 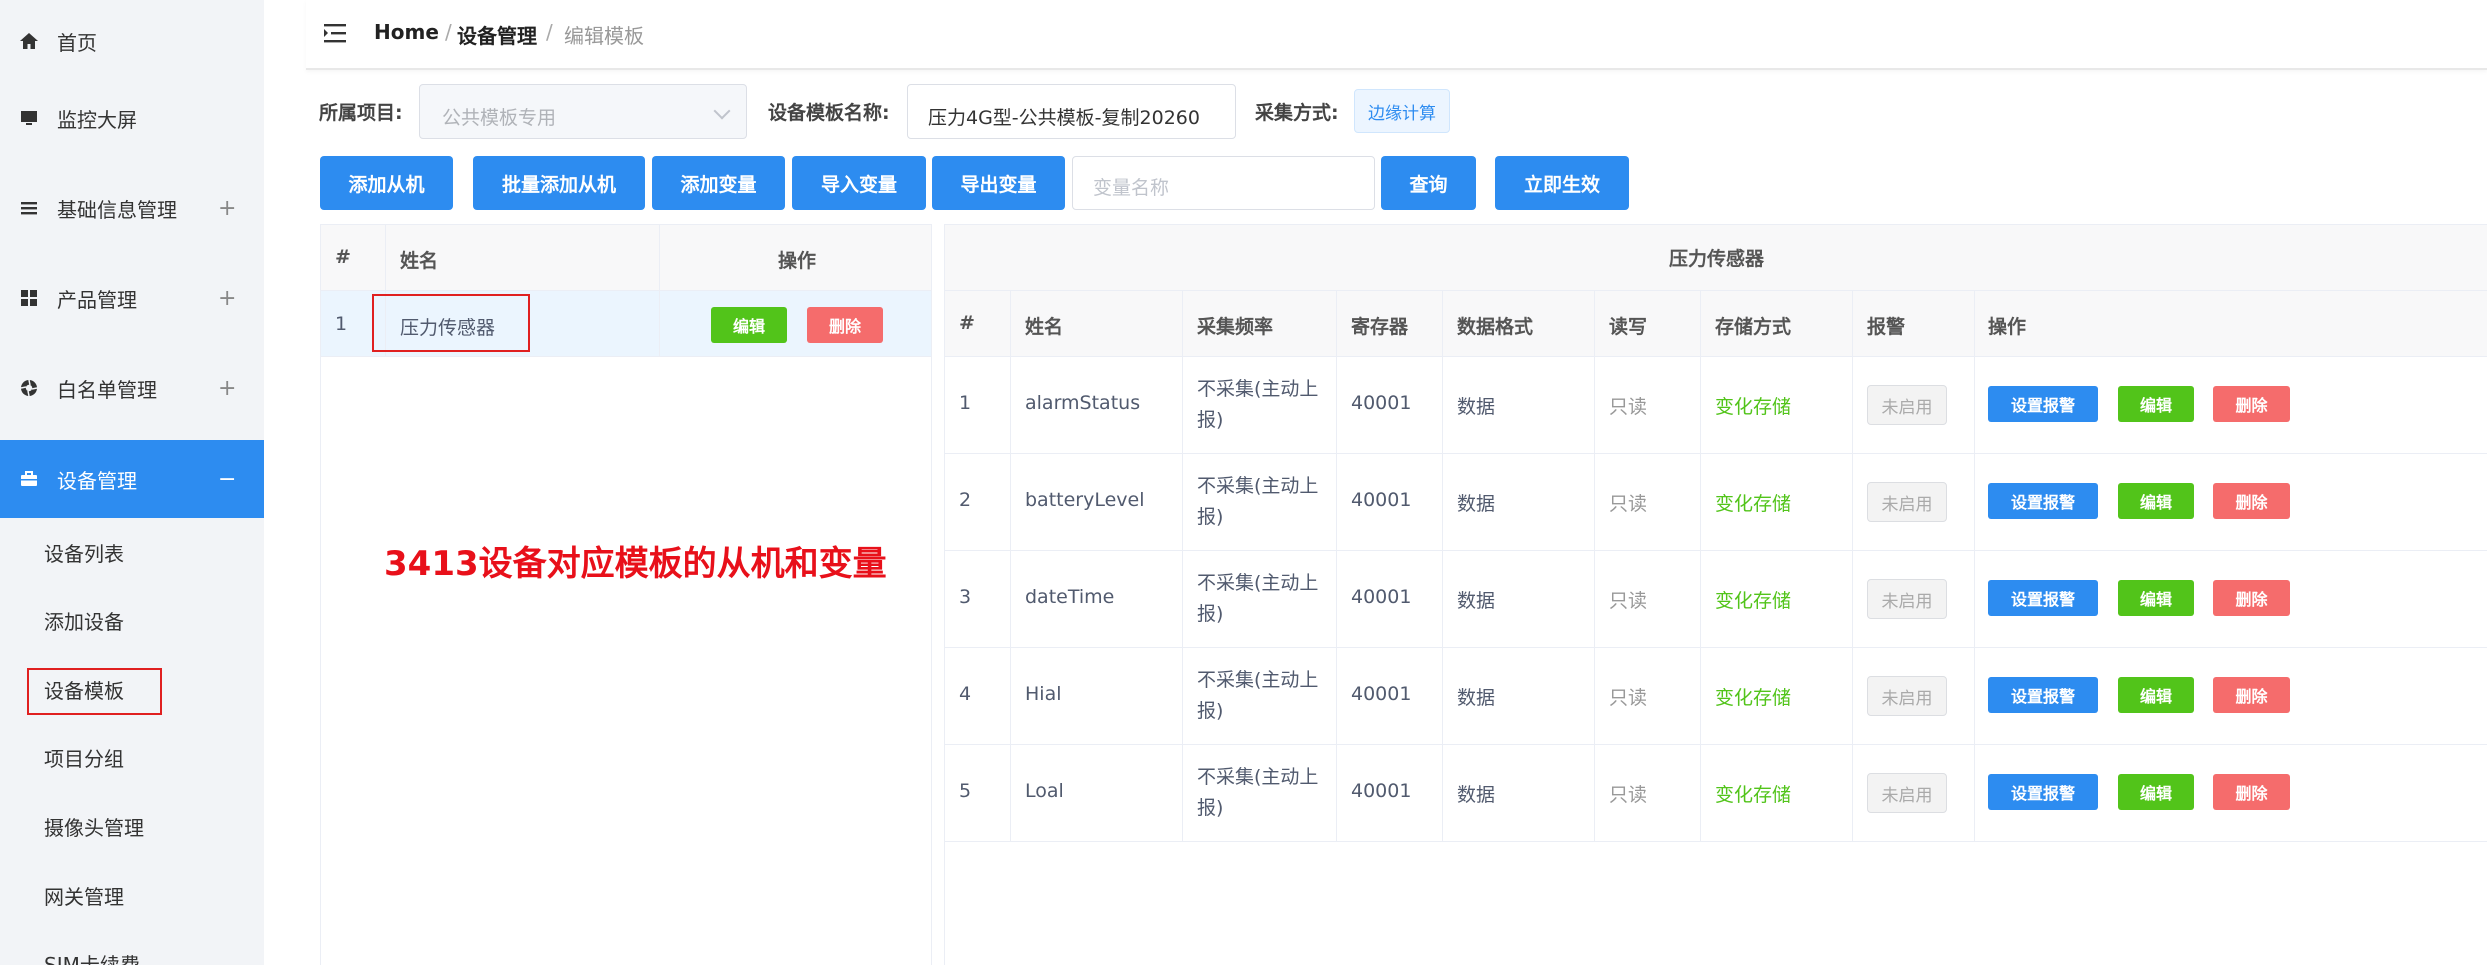 I want to click on annotation-text: 3413设备对应模板的从机和变量, so click(x=635, y=564).